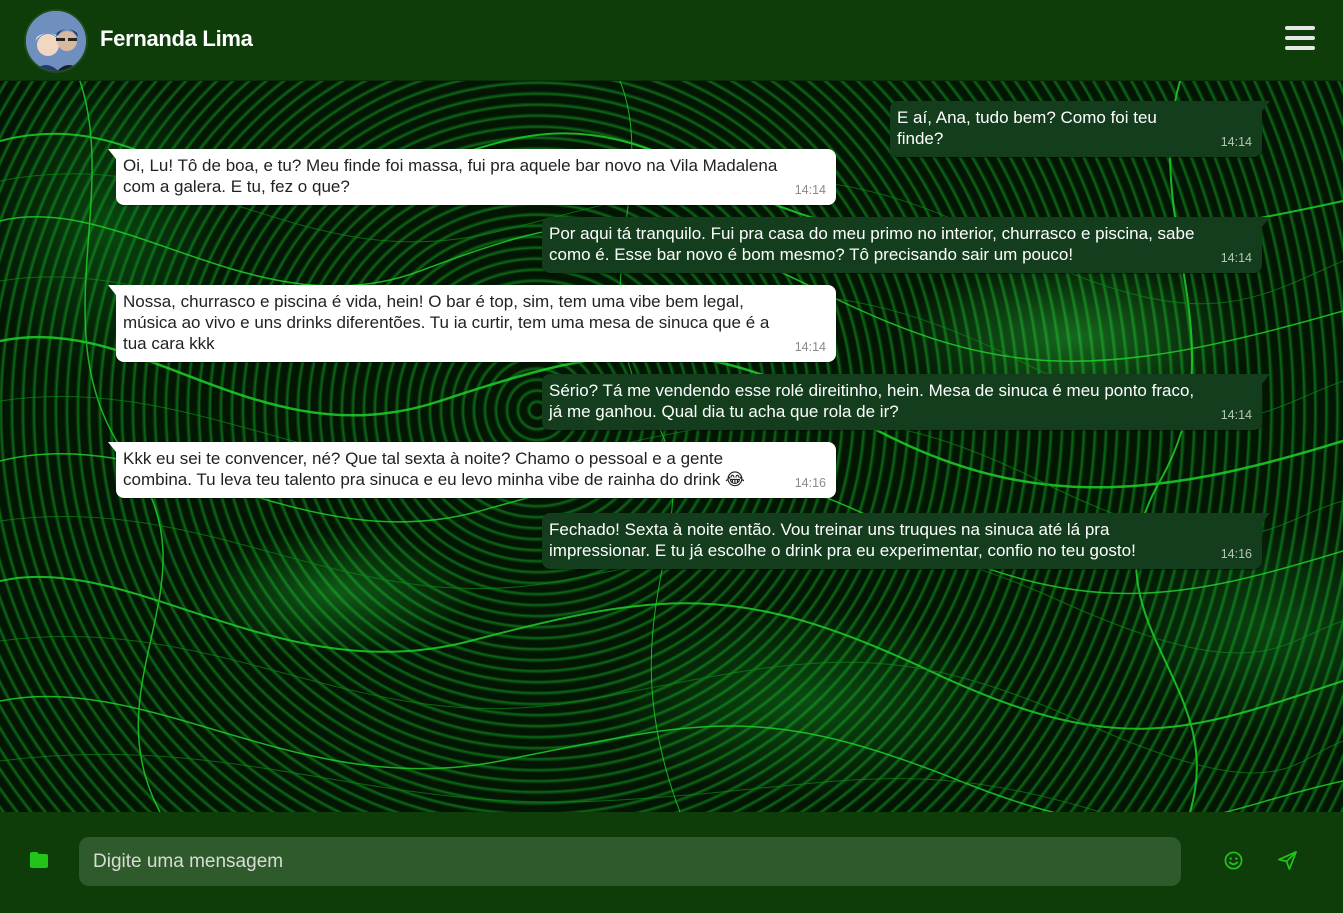 This screenshot has width=1343, height=913. Describe the element at coordinates (1287, 860) in the screenshot. I see `send-icon` at that location.